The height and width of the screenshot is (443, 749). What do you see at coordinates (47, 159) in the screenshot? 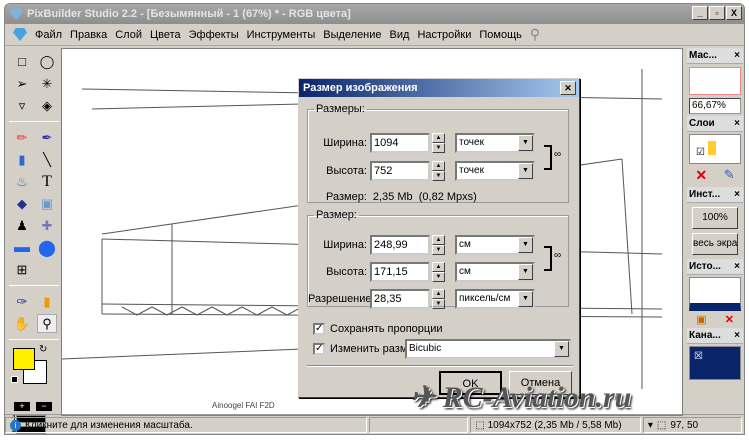
I see `line-icon: ╲` at bounding box center [47, 159].